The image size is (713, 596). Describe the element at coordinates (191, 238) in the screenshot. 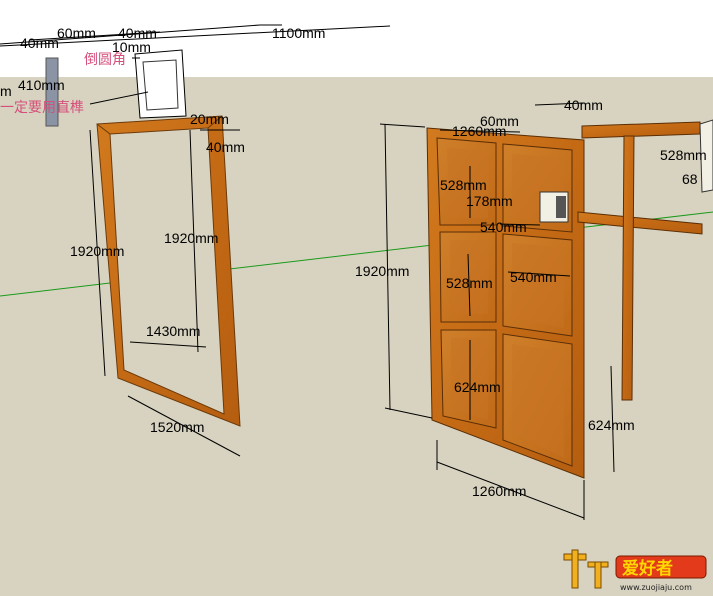

I see `dim-frame-height-right: 1920mm` at that location.